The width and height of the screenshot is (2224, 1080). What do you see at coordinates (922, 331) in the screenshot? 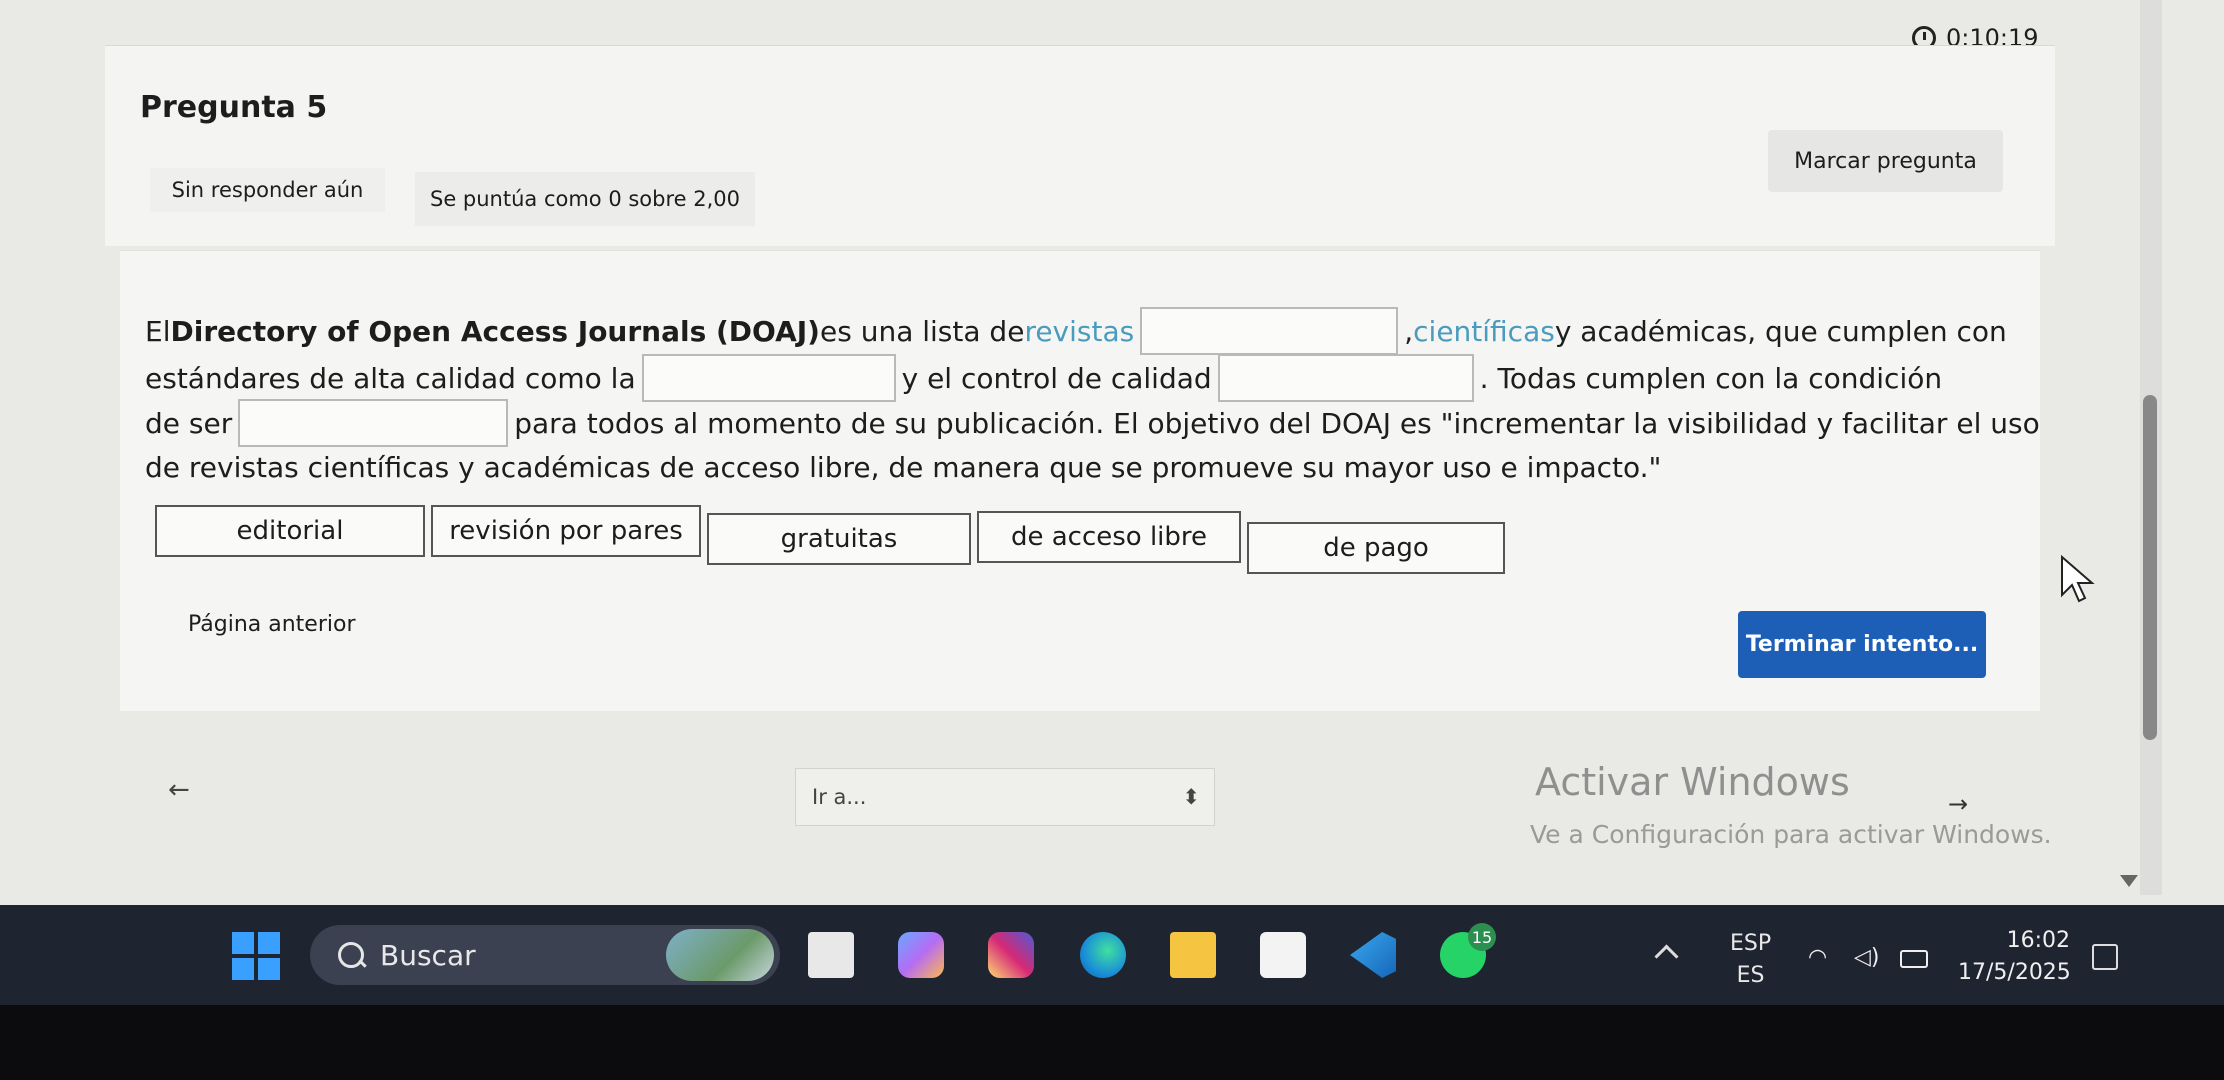
I see `text-segment: es una lista de` at bounding box center [922, 331].